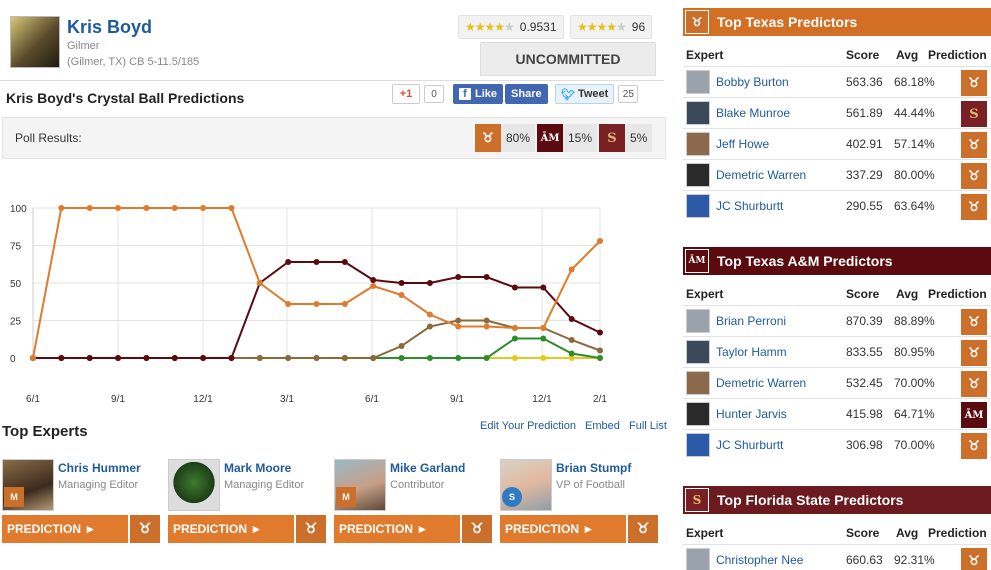 This screenshot has width=991, height=570. What do you see at coordinates (287, 399) in the screenshot?
I see `x-tick-label: 3/1` at bounding box center [287, 399].